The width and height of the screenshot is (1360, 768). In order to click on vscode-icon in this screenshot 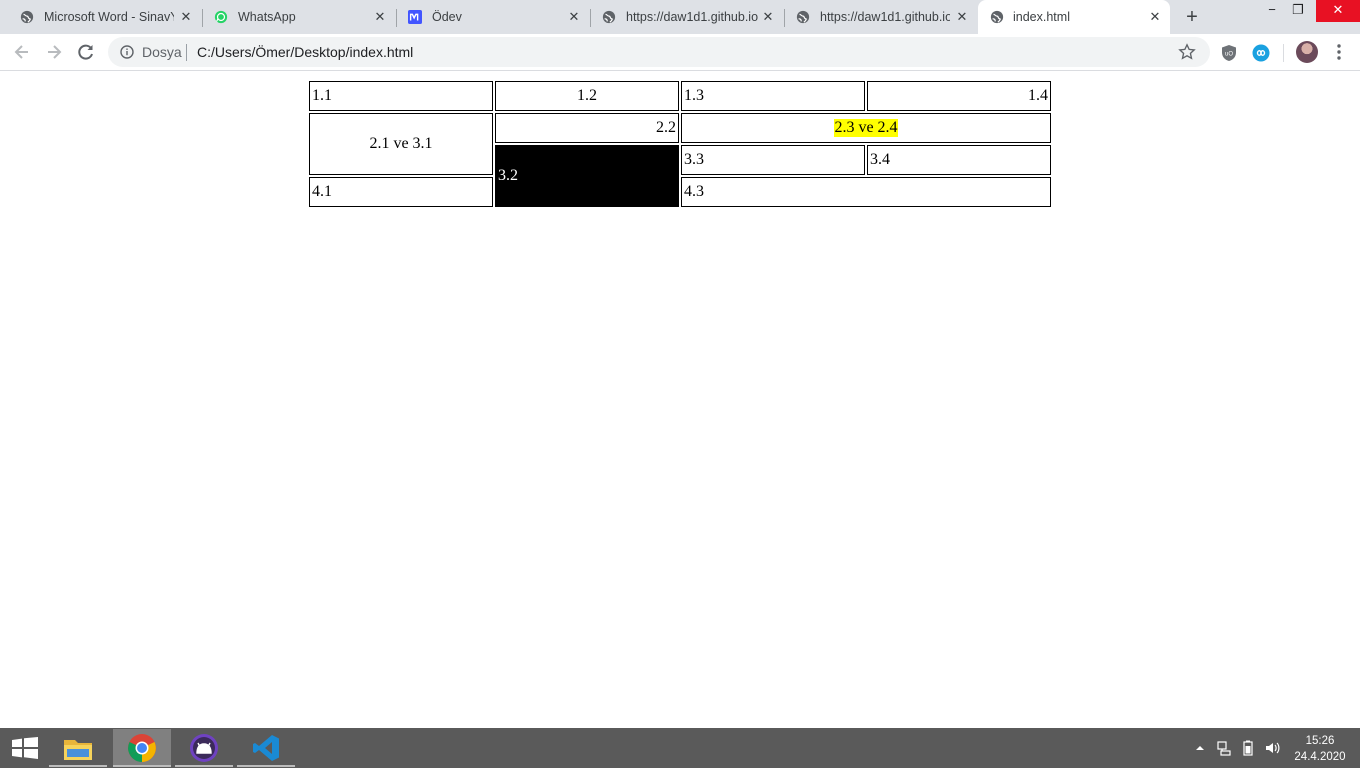, I will do `click(266, 748)`.